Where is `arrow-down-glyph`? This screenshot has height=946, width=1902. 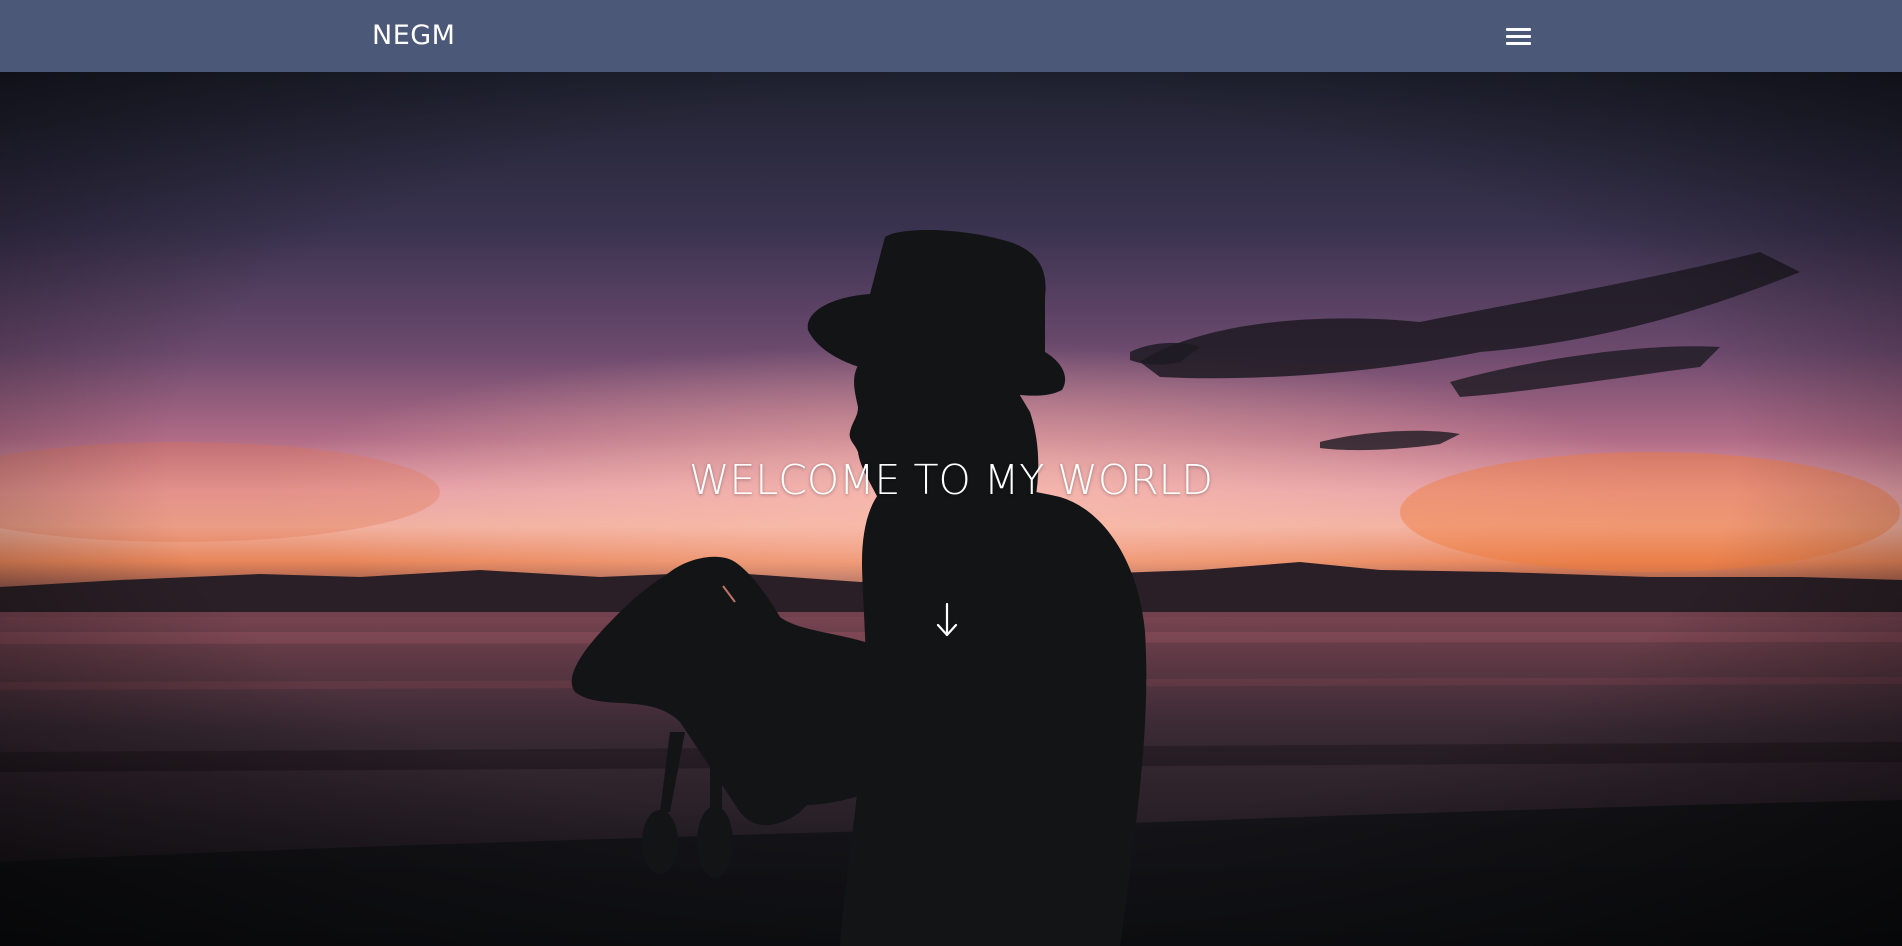 arrow-down-glyph is located at coordinates (947, 619).